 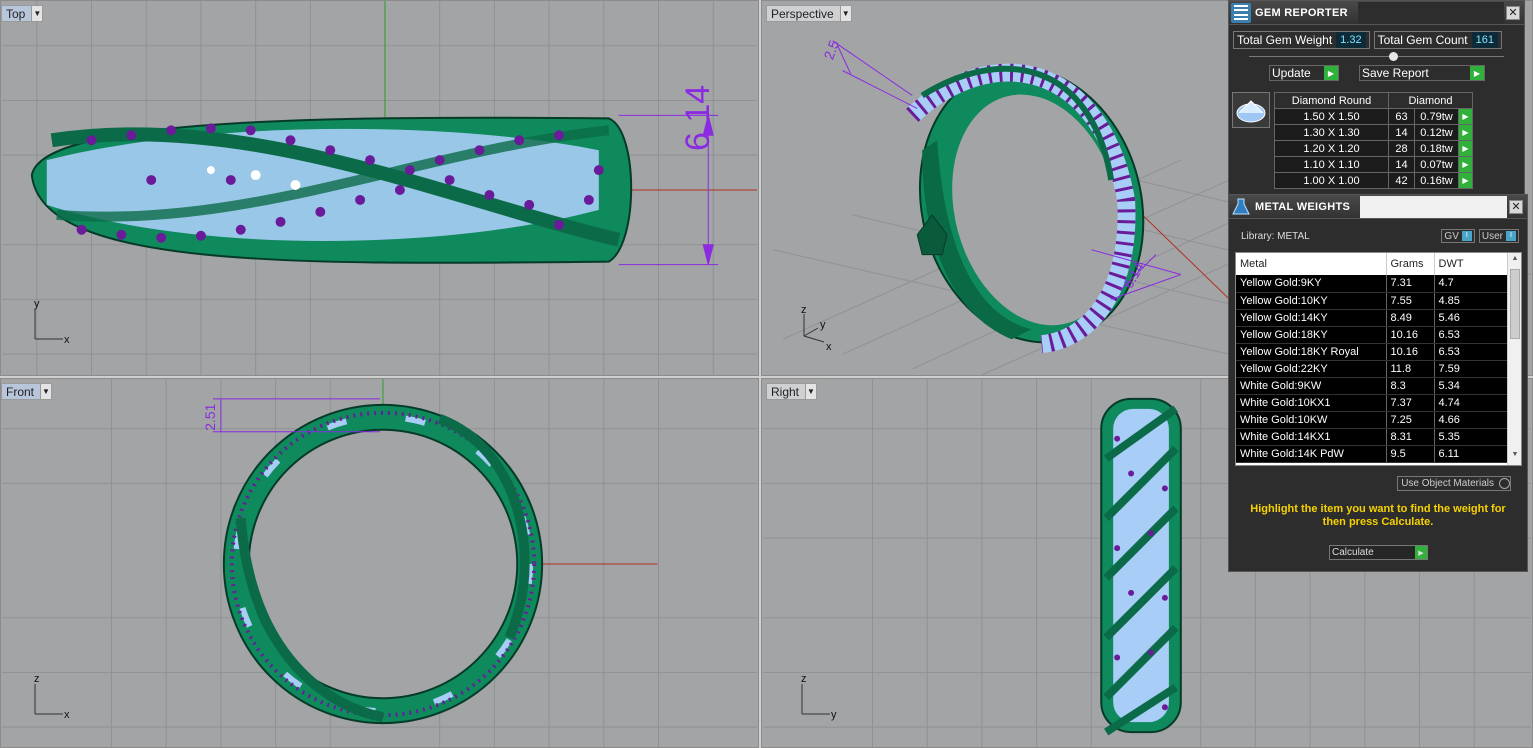 What do you see at coordinates (698, 117) in the screenshot?
I see `dimension-label-top: 6.14` at bounding box center [698, 117].